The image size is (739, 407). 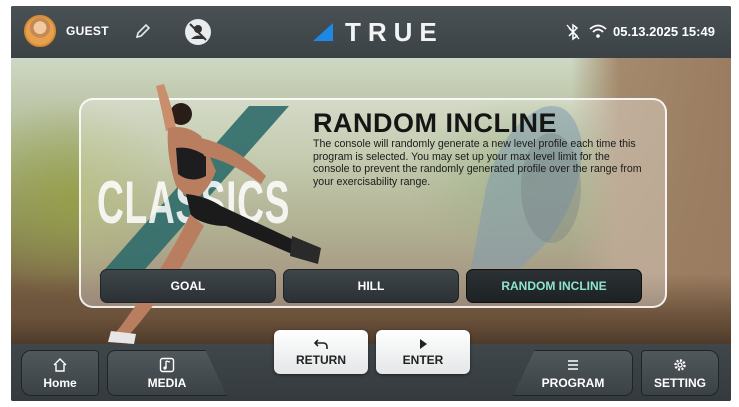 I want to click on mode-random-incline-label: RANDOM INCLINE, so click(x=554, y=286).